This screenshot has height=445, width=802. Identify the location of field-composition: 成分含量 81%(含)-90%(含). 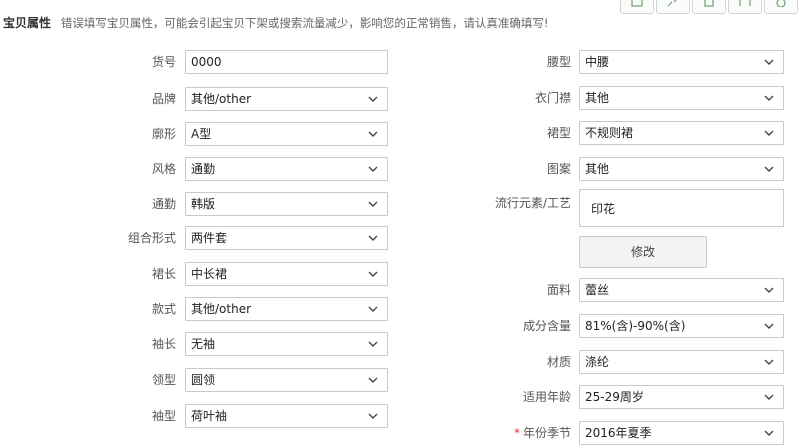
(601, 326).